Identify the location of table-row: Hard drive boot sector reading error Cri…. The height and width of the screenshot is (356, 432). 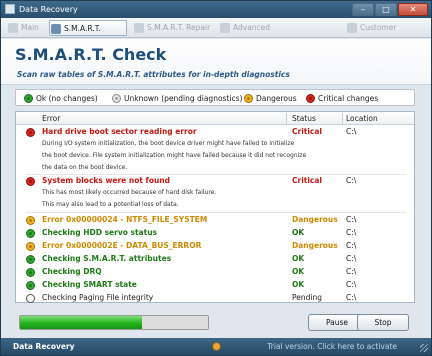
(215, 150).